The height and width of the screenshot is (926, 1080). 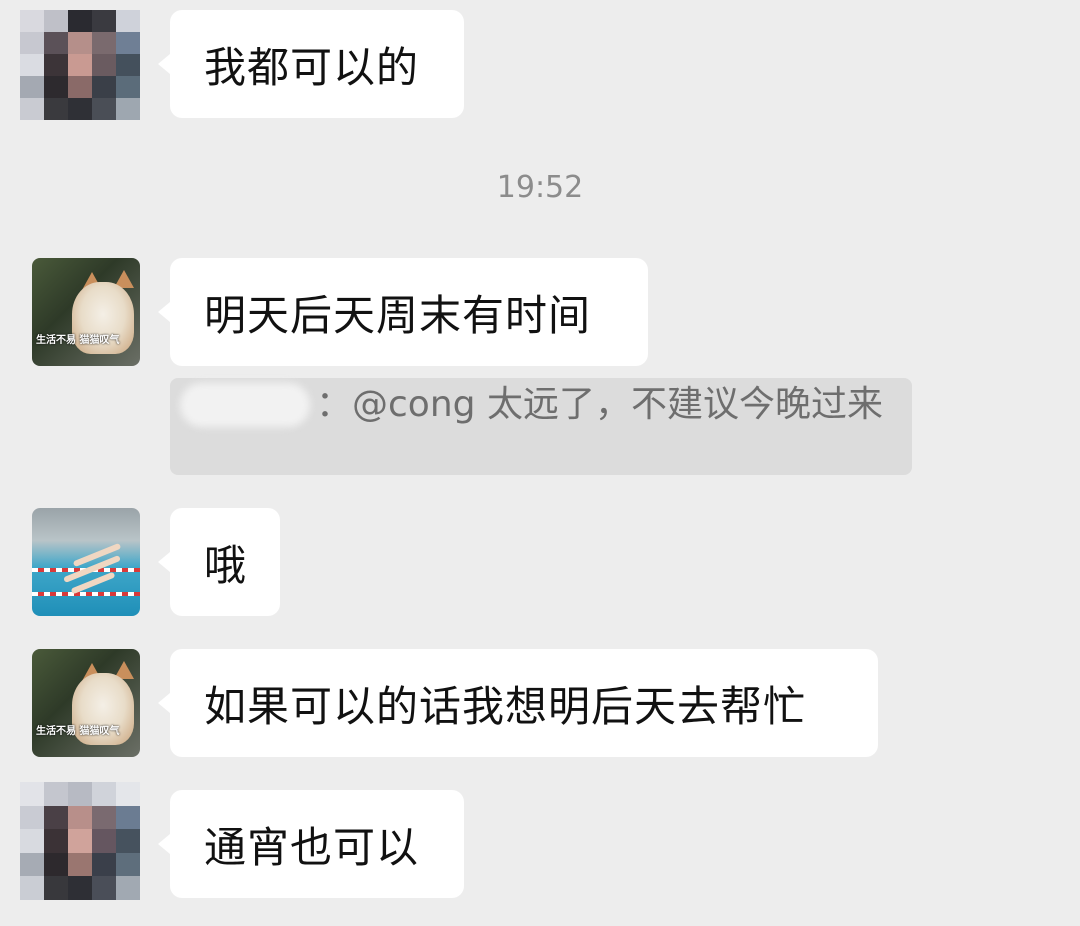 I want to click on message-text: 明天后天周末有时间, so click(x=398, y=315).